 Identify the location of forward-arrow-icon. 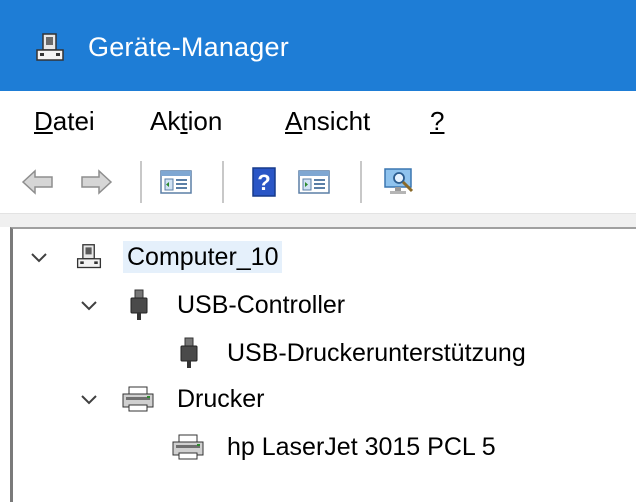
(97, 182).